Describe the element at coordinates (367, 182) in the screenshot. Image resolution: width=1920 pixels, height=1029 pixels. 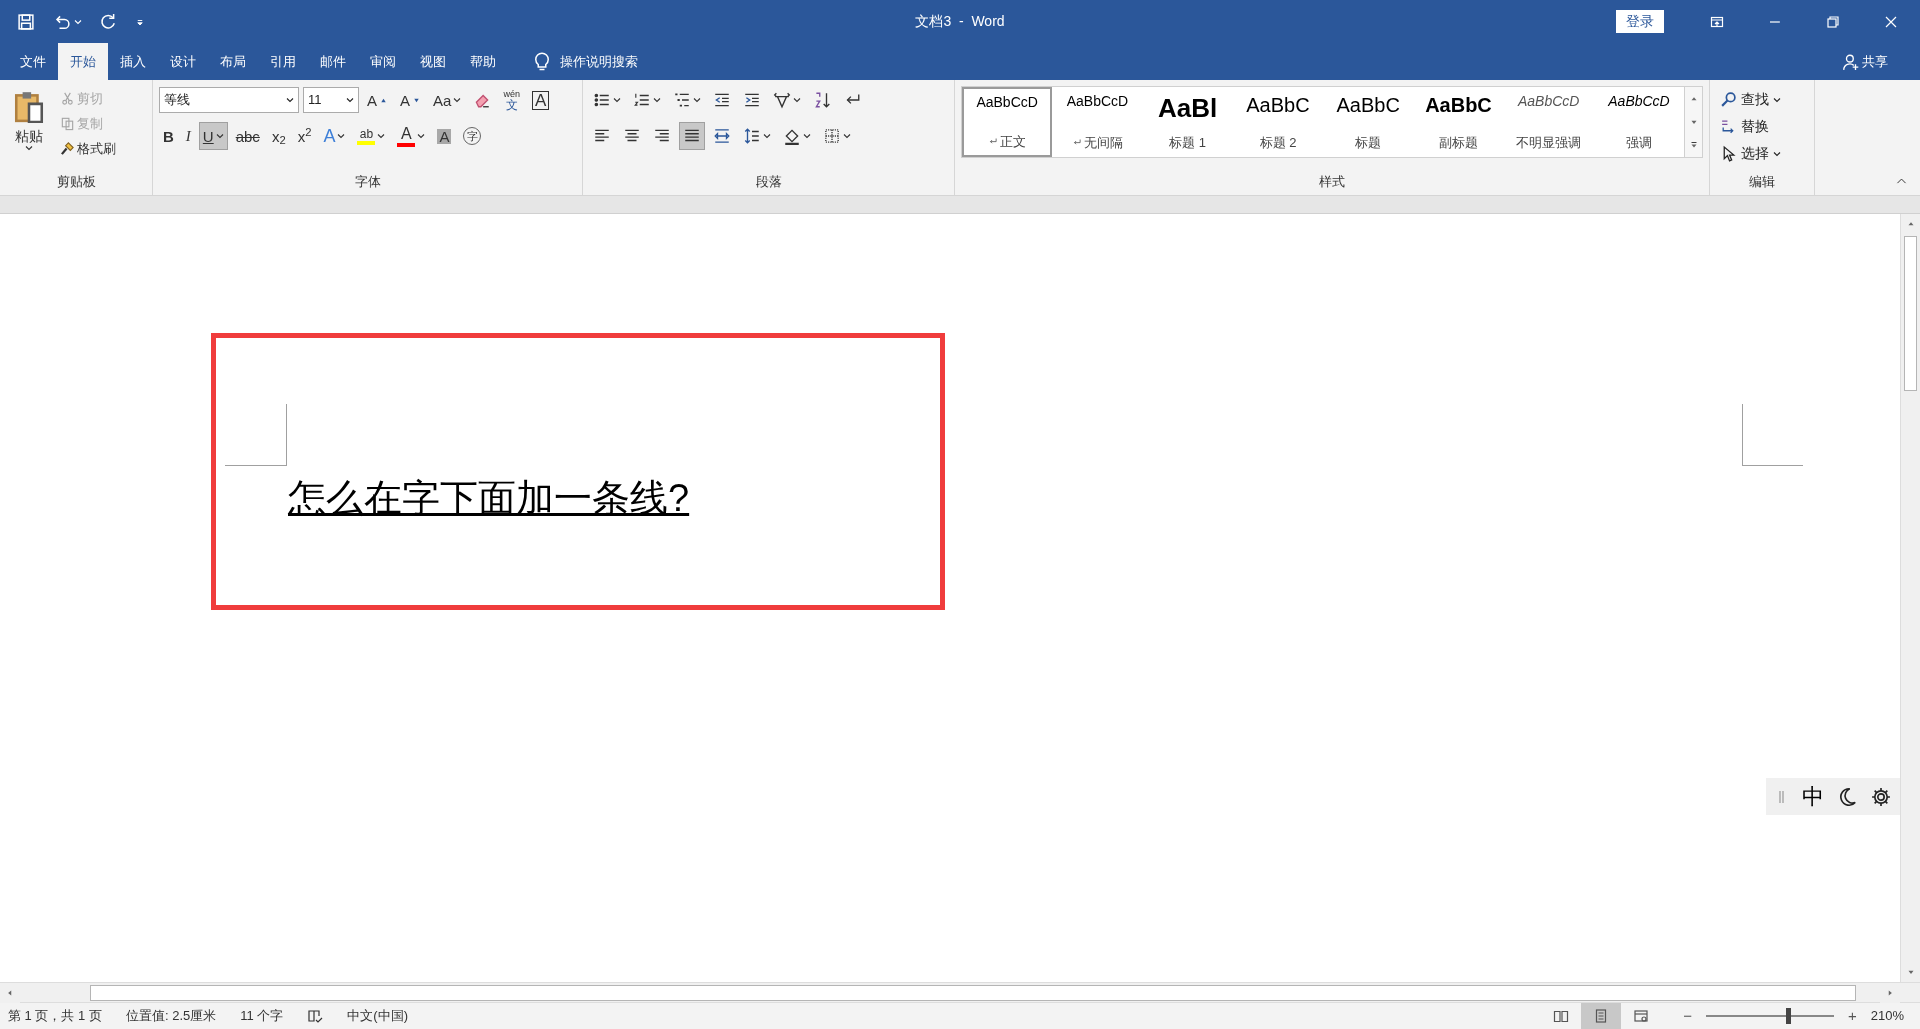
I see `group-label: 字体` at that location.